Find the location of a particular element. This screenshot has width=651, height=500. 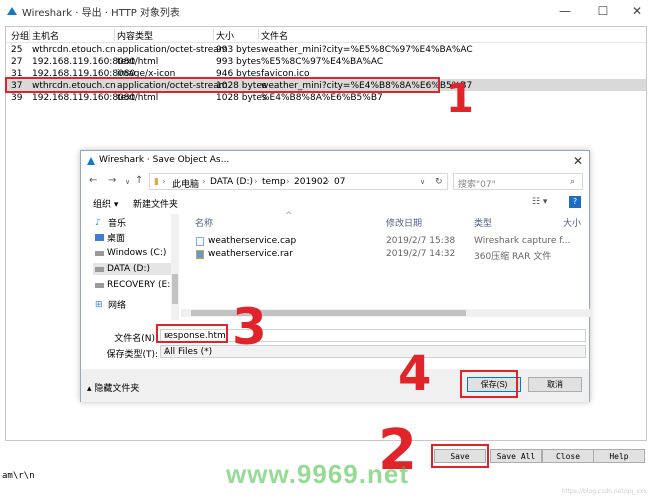

cell-packet: 27 is located at coordinates (17, 62).